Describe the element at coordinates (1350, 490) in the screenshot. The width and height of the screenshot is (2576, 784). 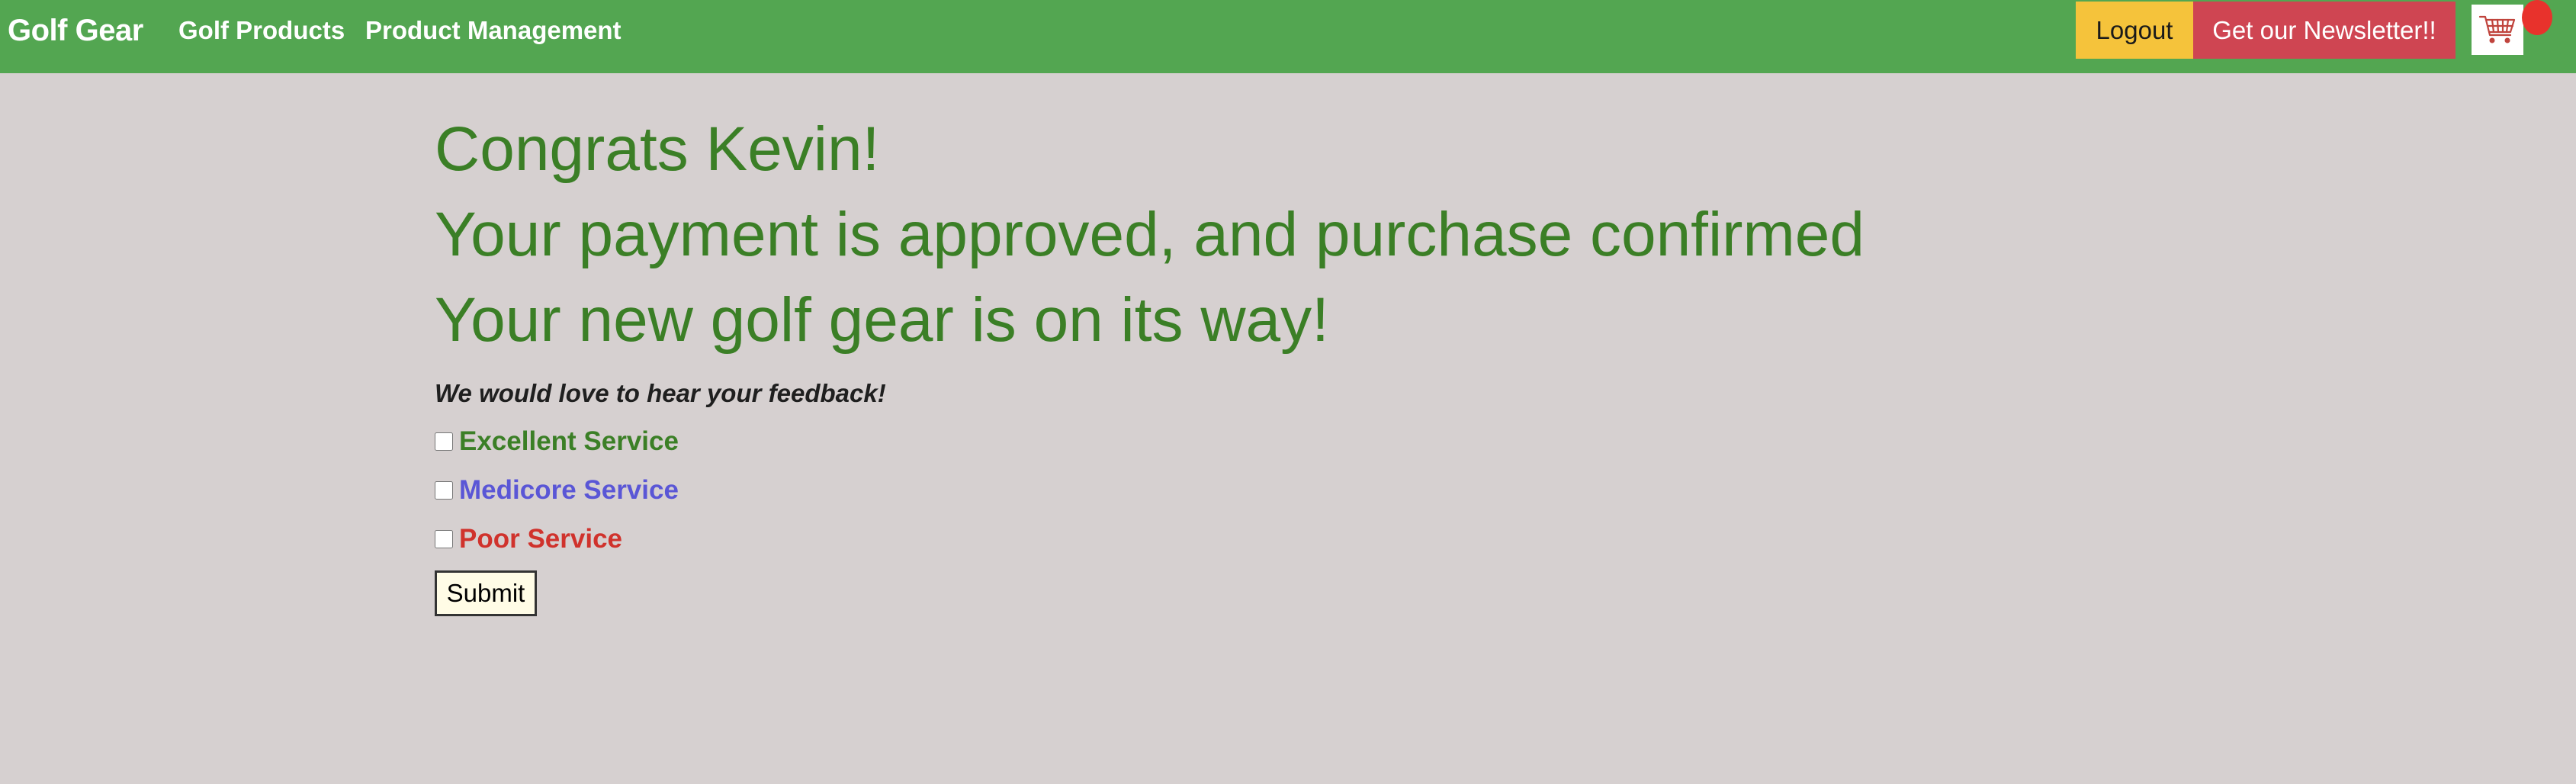
I see `feedback-option-mediocre: Medicore Service` at that location.